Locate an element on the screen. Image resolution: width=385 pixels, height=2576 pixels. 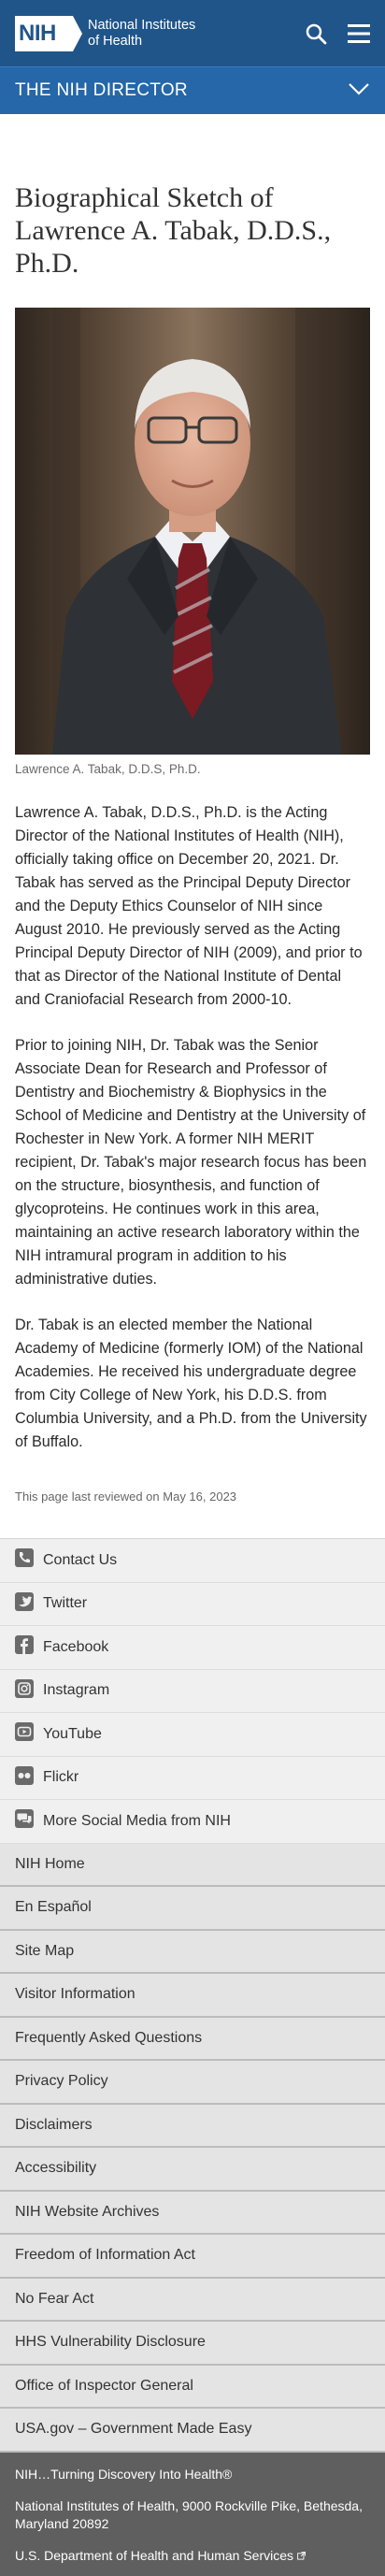
footer-link-foia: Freedom of Information Act is located at coordinates (192, 2257).